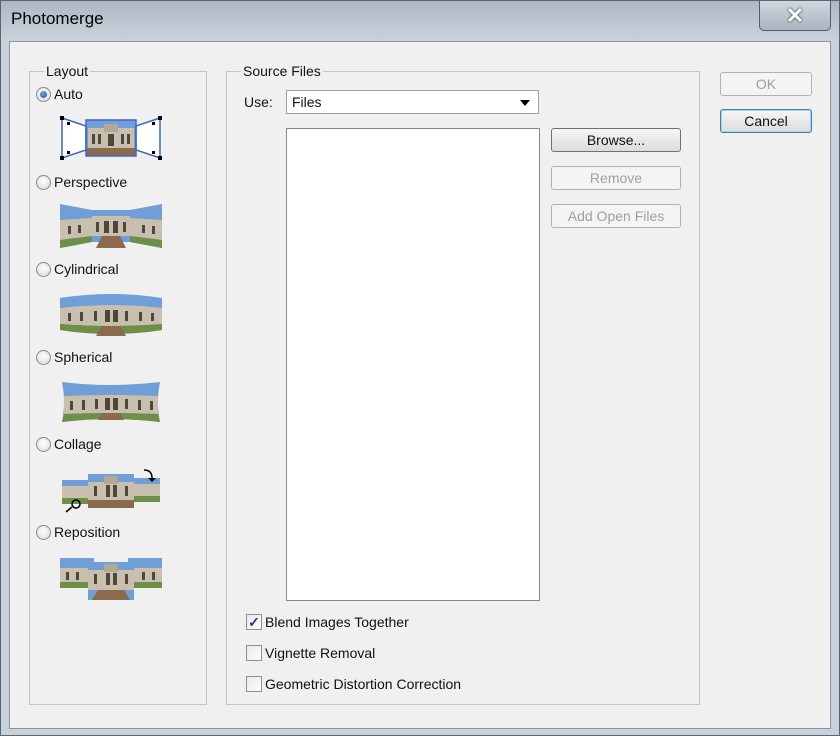 Image resolution: width=840 pixels, height=736 pixels. What do you see at coordinates (616, 178) in the screenshot?
I see `remove-button: Remove` at bounding box center [616, 178].